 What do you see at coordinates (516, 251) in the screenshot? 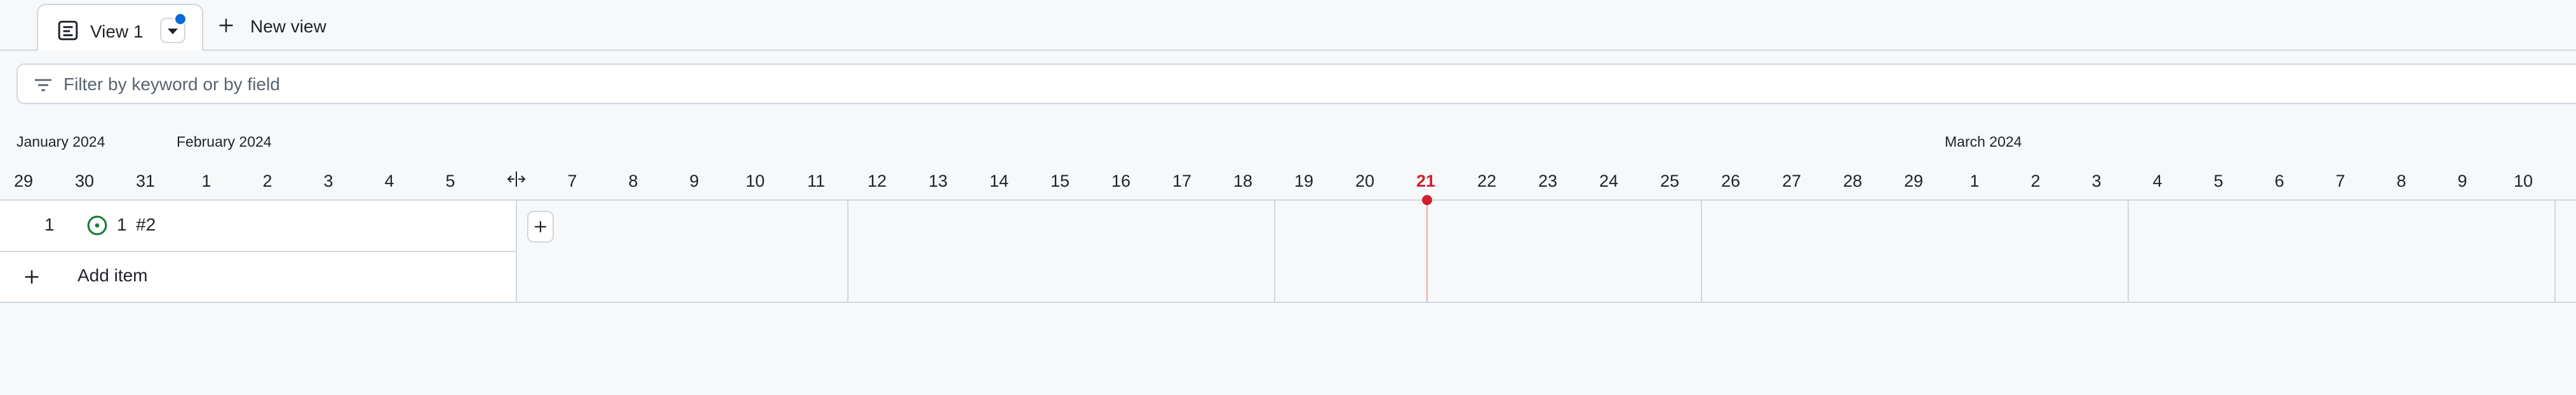
I see `pane-divider` at bounding box center [516, 251].